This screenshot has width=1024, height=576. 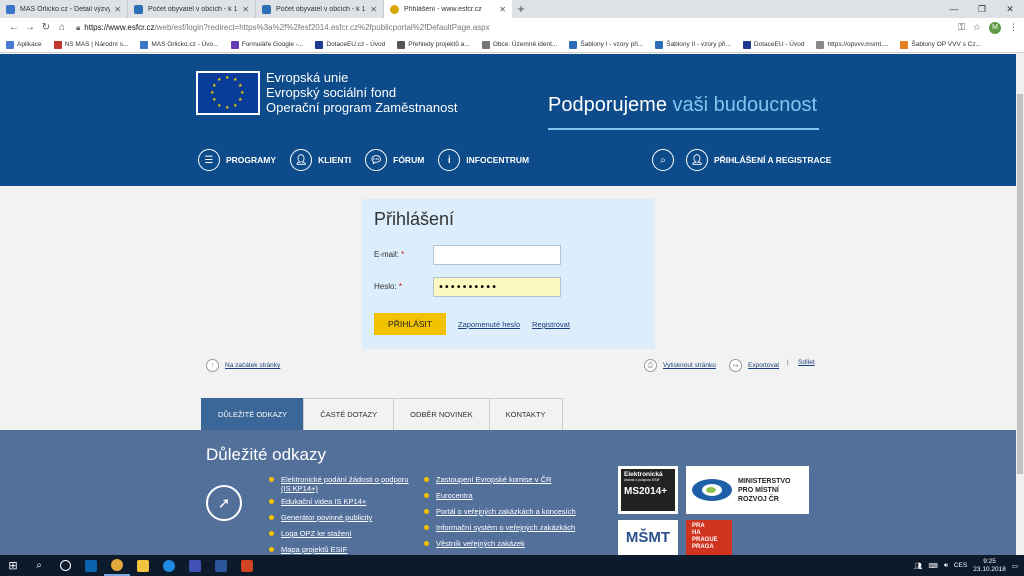 What do you see at coordinates (388, 286) in the screenshot?
I see `password-label: Heslo: *` at bounding box center [388, 286].